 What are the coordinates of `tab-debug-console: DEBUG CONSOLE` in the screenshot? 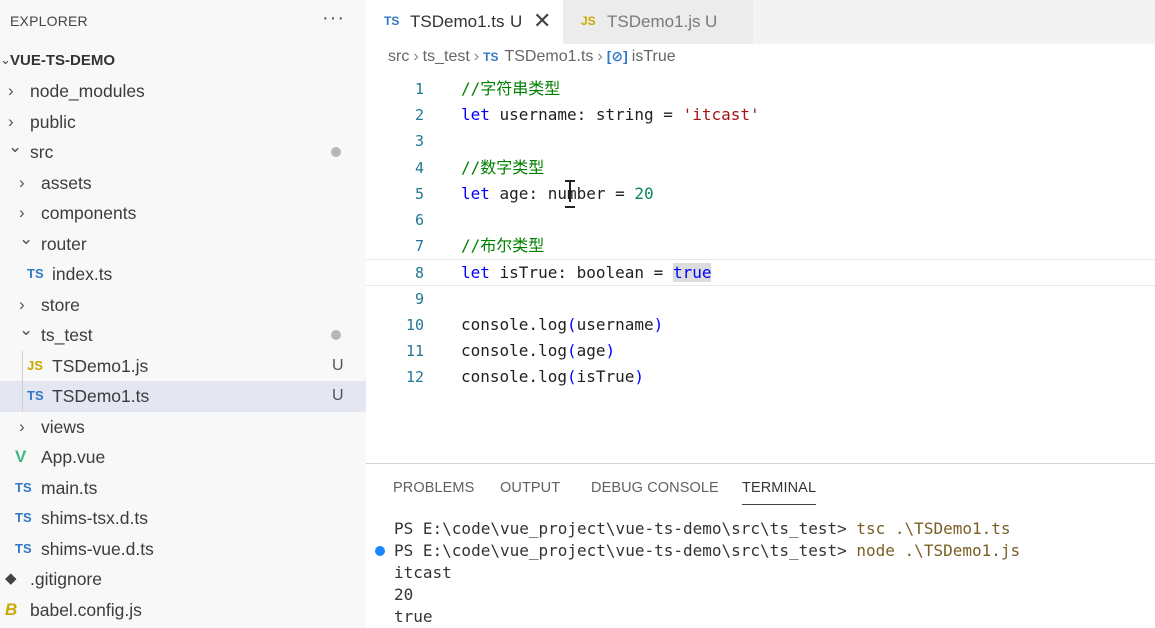 It's located at (655, 488).